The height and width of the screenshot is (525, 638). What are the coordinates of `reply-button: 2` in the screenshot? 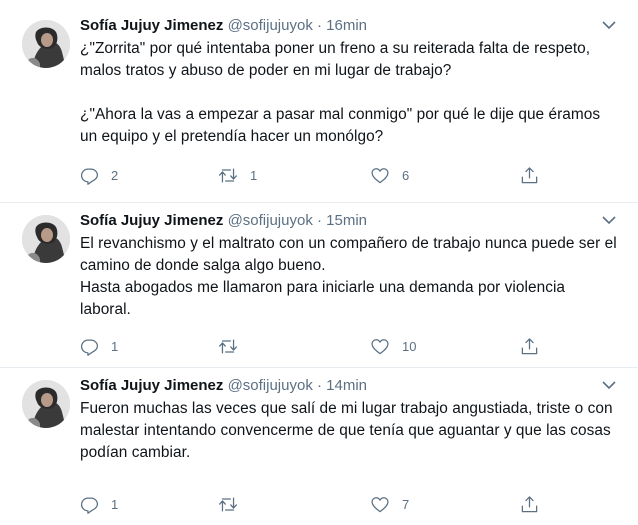 It's located at (99, 175).